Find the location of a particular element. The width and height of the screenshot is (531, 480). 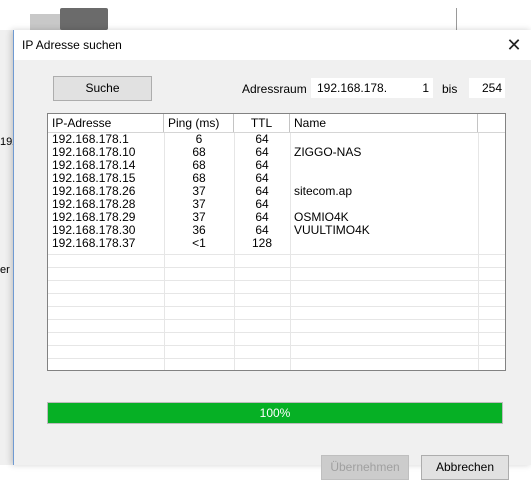

column-header-ttl: TTL is located at coordinates (262, 123).